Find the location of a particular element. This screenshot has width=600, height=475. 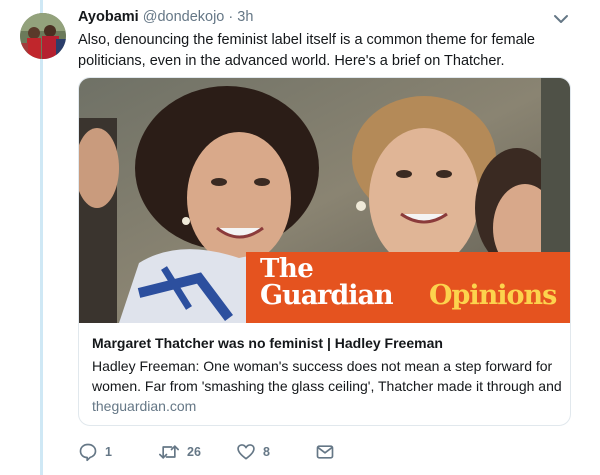

like-button: 8 is located at coordinates (253, 452).